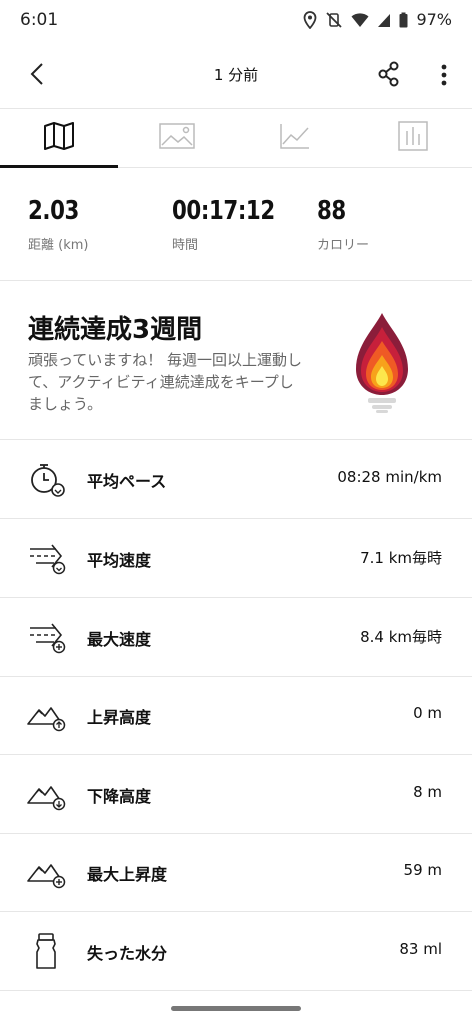 The image size is (472, 1024). Describe the element at coordinates (48, 715) in the screenshot. I see `elevation-gain-icon` at that location.